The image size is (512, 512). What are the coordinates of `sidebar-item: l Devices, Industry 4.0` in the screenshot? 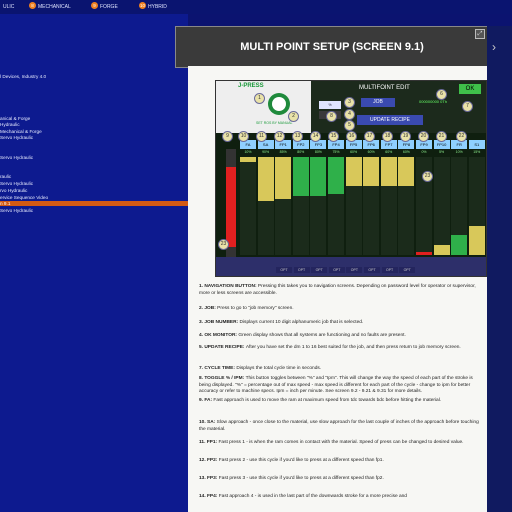 It's located at (23, 76).